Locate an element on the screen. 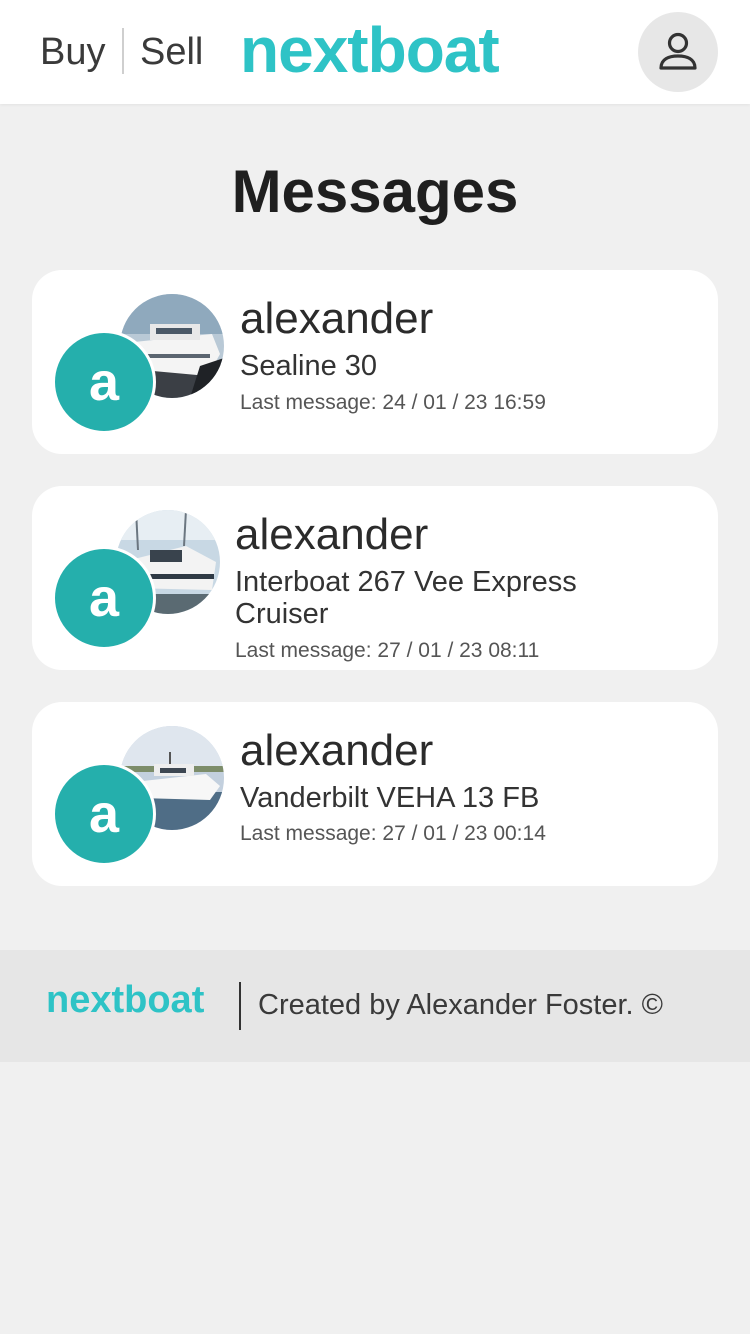 The height and width of the screenshot is (1334, 750). footer-divider is located at coordinates (240, 1006).